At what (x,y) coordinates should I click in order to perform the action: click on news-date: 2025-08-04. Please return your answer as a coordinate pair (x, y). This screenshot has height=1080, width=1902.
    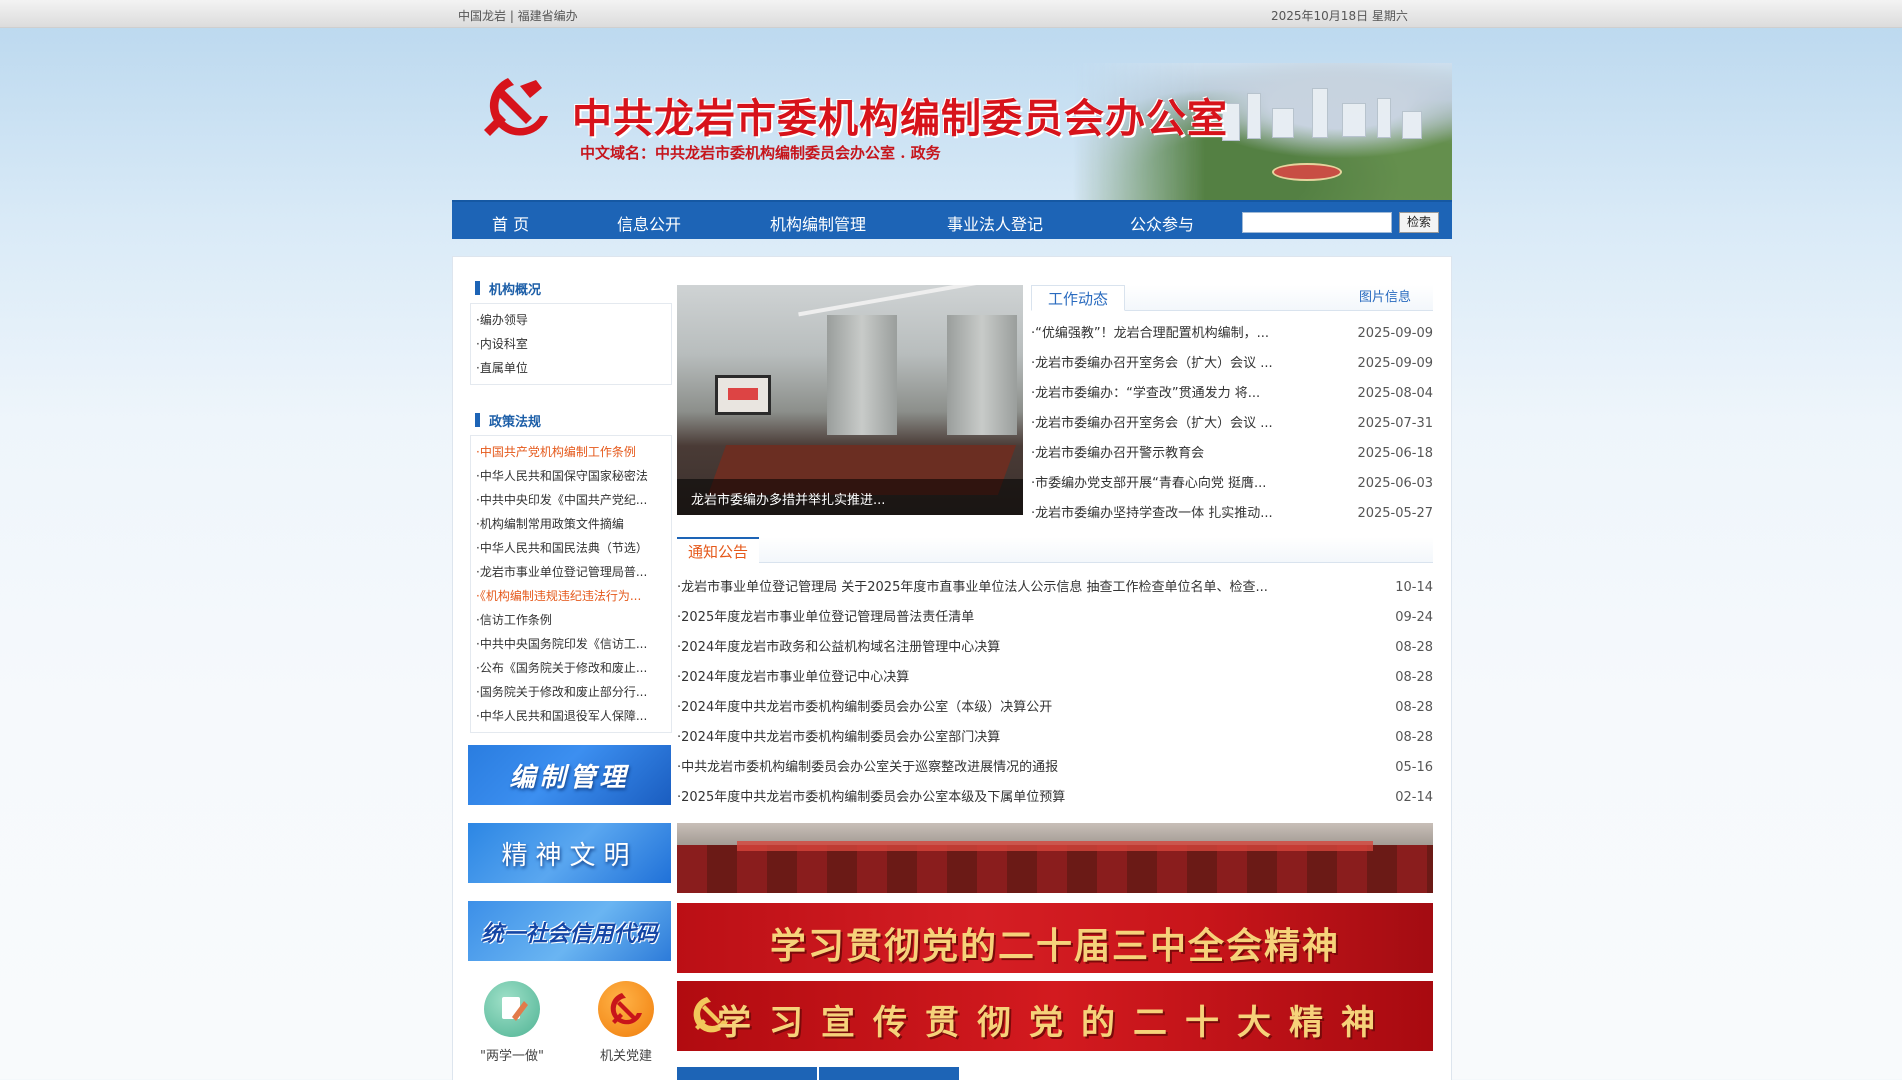
    Looking at the image, I should click on (1395, 393).